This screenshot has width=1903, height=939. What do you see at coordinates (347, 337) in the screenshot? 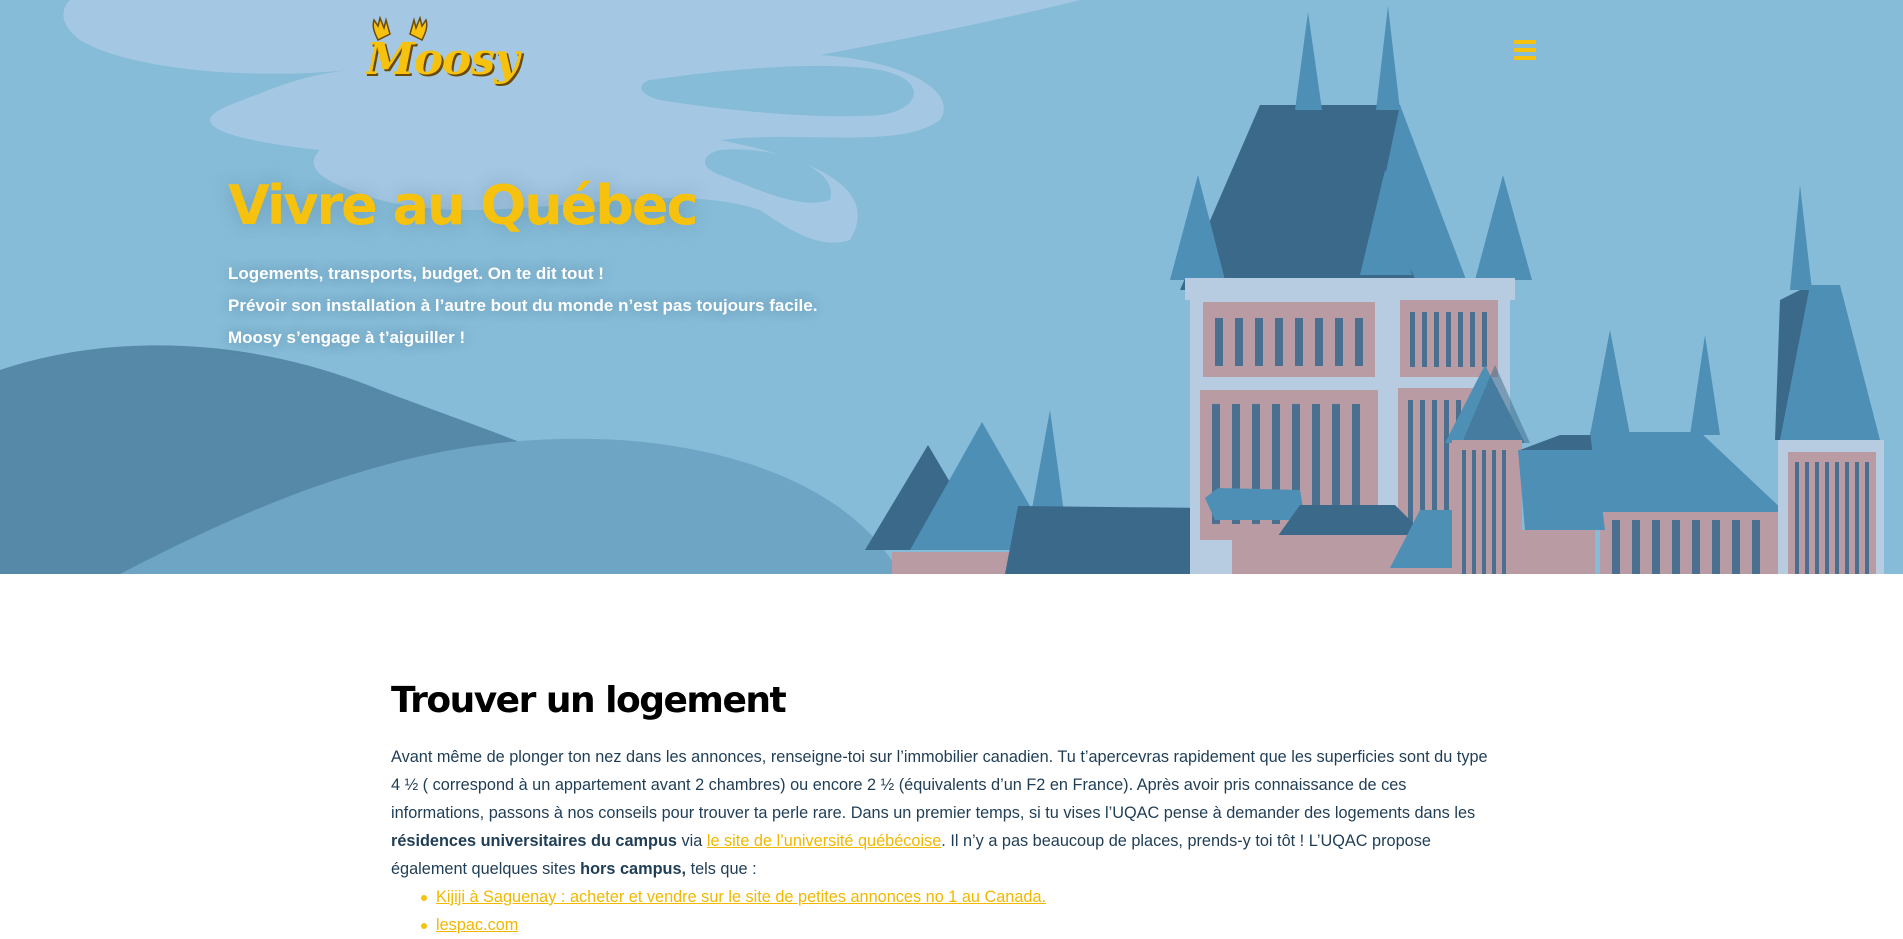
I see `hero-line: Moosy s’engage à t’aiguiller !` at bounding box center [347, 337].